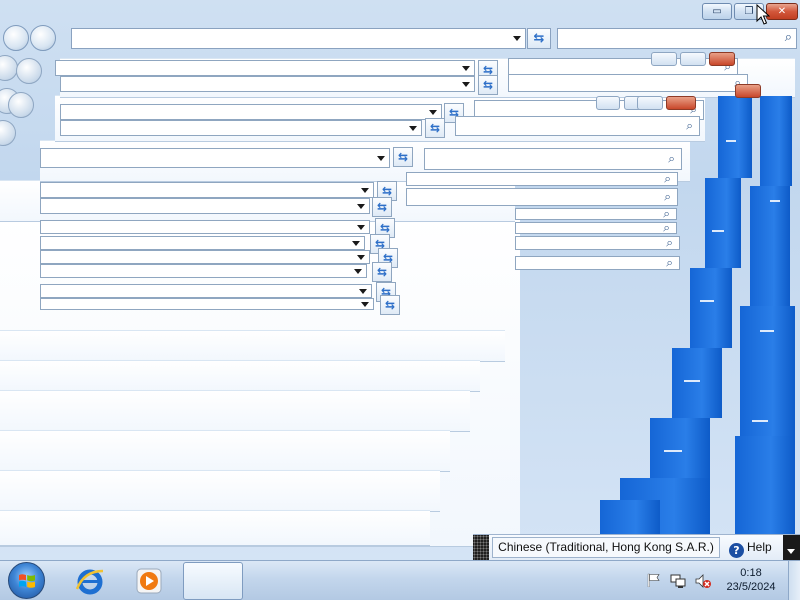  I want to click on action-center-flag-icon, so click(654, 580).